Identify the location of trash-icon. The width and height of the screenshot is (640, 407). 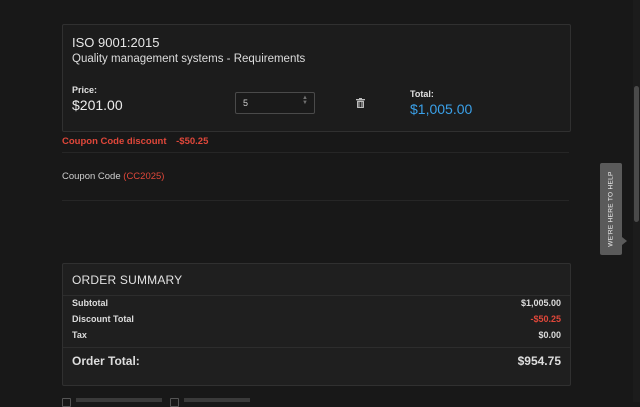
(360, 103).